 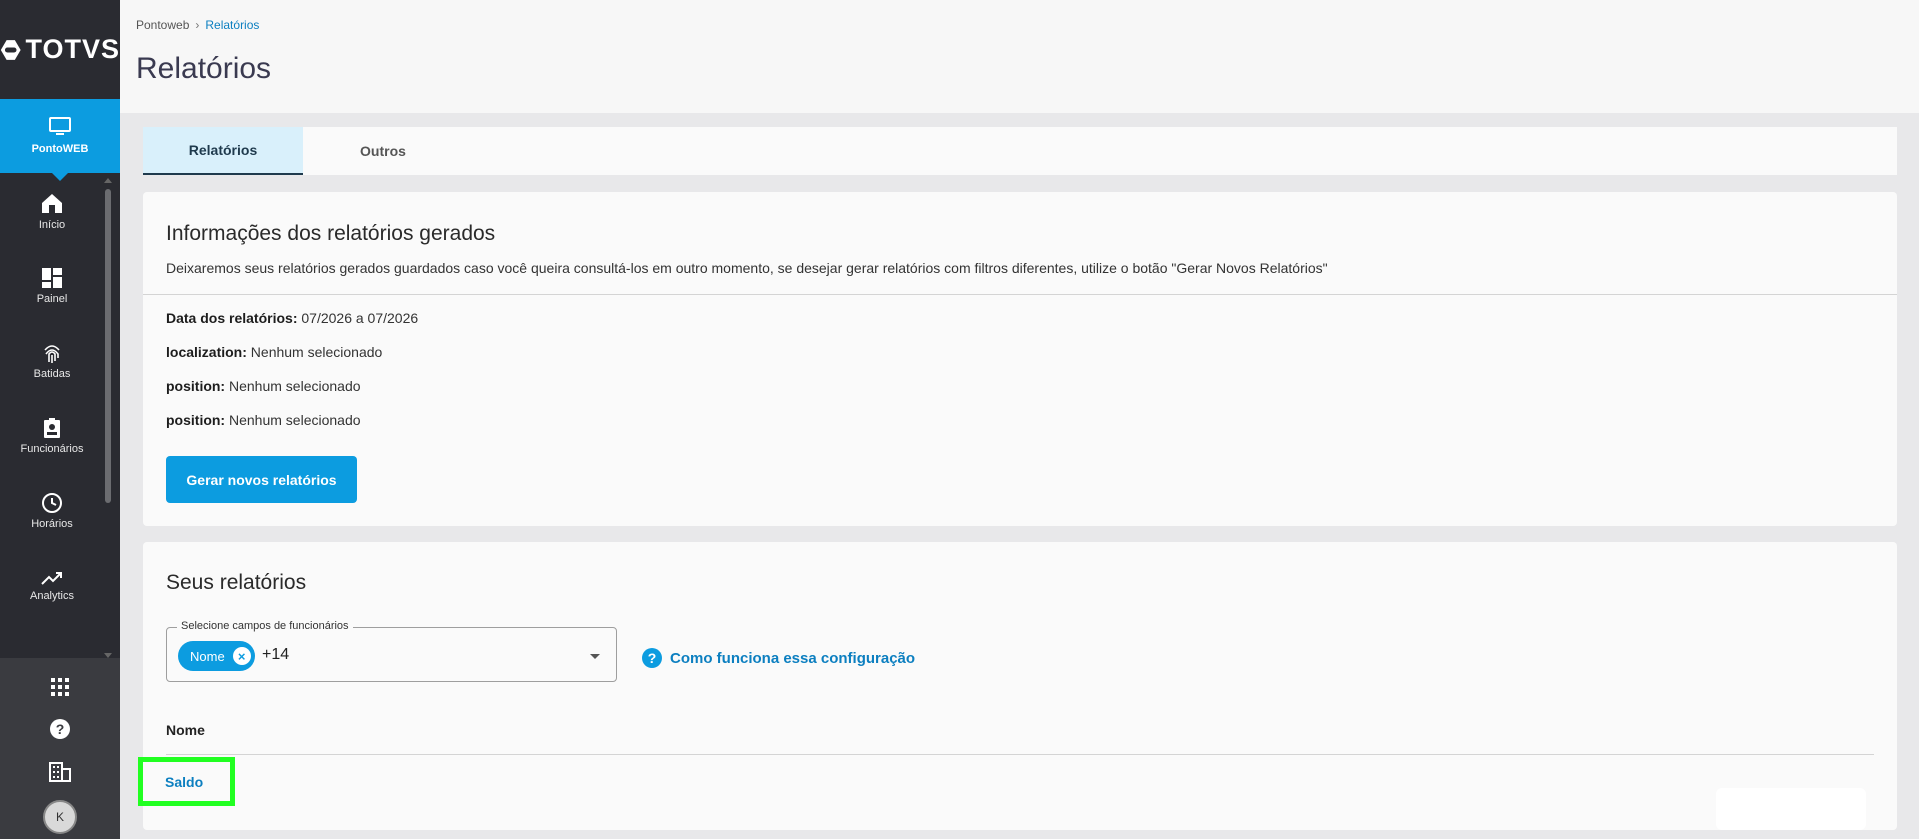 What do you see at coordinates (52, 523) in the screenshot?
I see `sidebar-item-label: Horários` at bounding box center [52, 523].